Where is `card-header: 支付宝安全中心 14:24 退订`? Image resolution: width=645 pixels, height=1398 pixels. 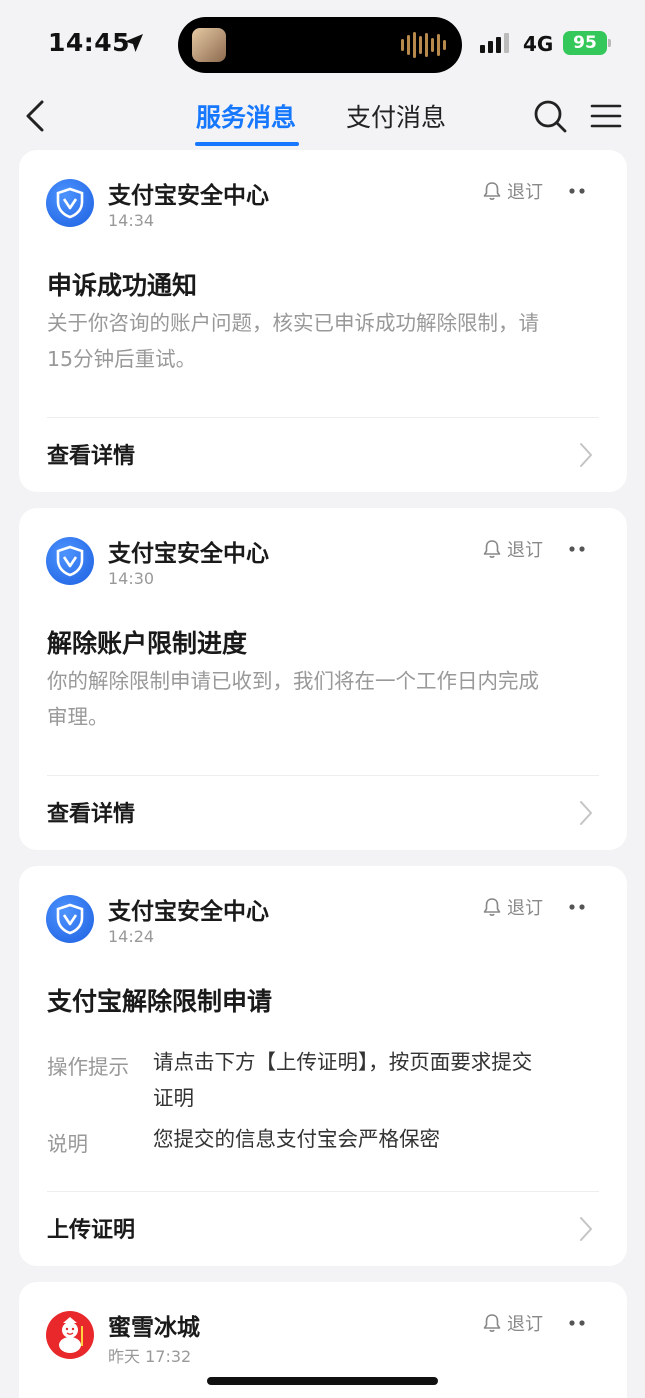 card-header: 支付宝安全中心 14:24 退订 is located at coordinates (323, 911).